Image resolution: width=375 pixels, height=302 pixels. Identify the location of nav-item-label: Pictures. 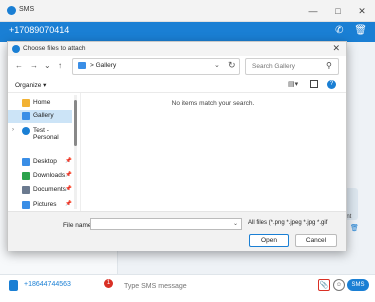
(45, 204).